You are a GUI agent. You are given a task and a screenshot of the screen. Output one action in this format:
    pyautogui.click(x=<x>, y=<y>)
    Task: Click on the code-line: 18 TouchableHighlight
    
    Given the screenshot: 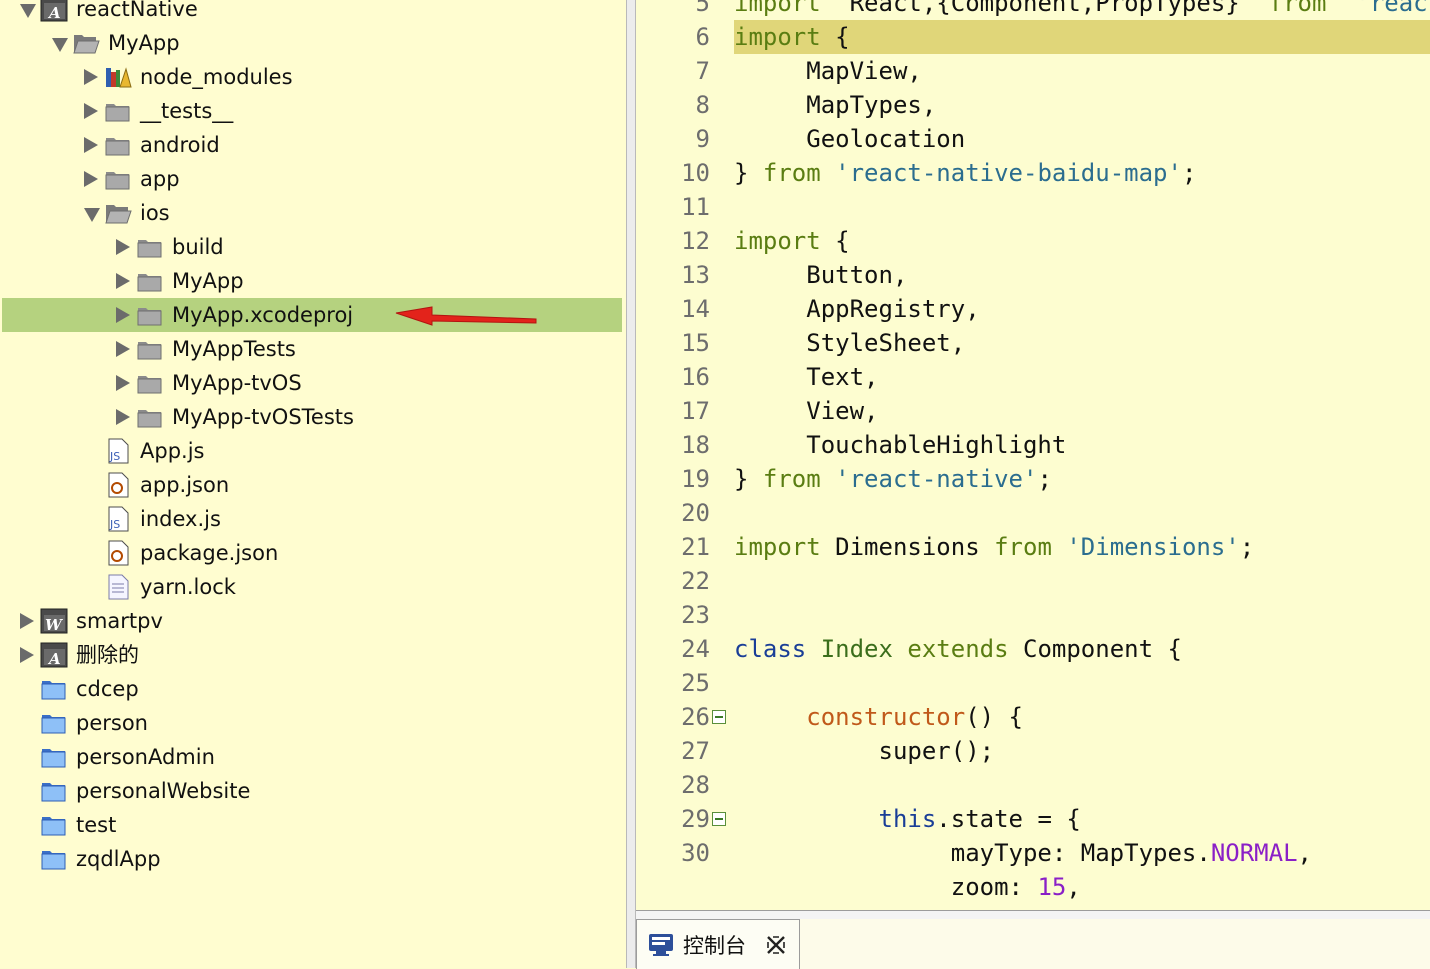 What is the action you would take?
    pyautogui.click(x=1033, y=445)
    